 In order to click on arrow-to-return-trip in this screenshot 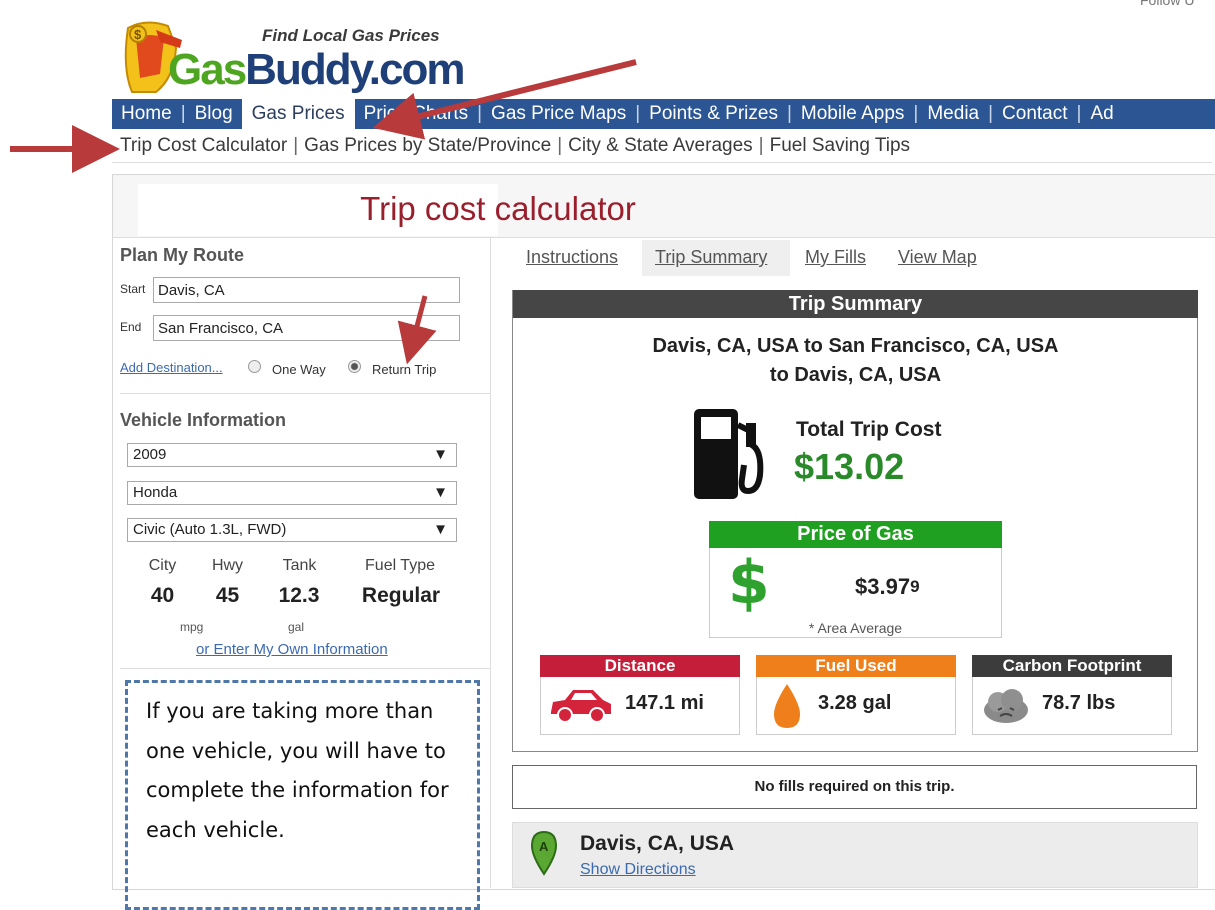, I will do `click(417, 330)`.